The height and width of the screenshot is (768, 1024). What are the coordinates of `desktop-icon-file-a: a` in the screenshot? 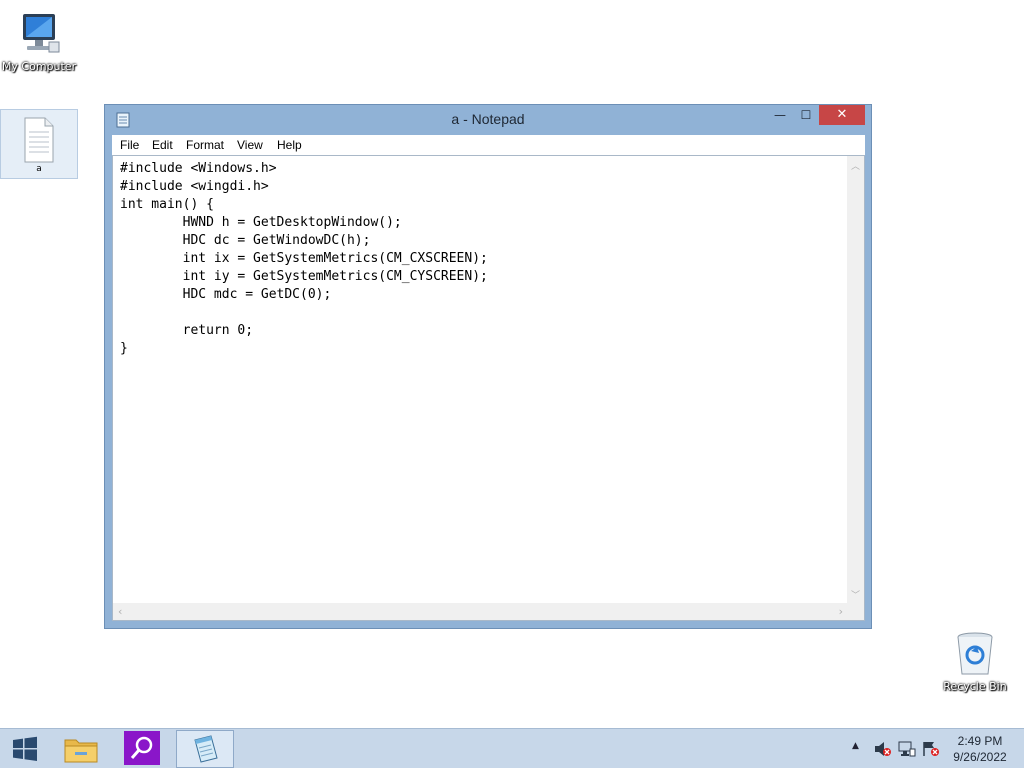 It's located at (39, 144).